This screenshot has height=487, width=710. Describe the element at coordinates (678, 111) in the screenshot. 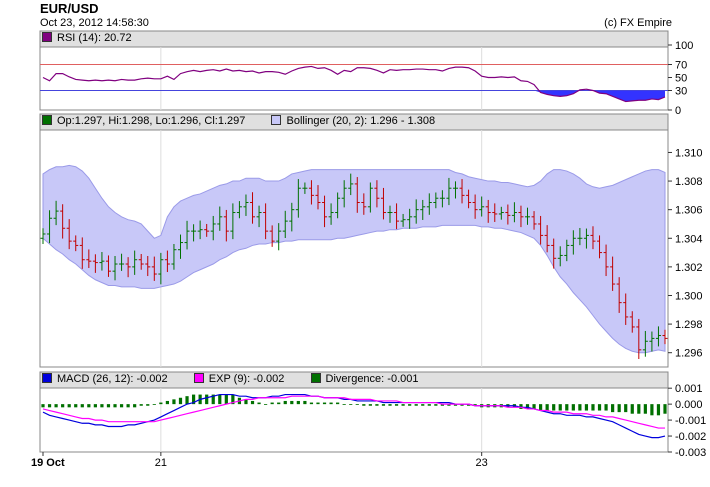

I see `rsi-tick-label-4: 0` at that location.